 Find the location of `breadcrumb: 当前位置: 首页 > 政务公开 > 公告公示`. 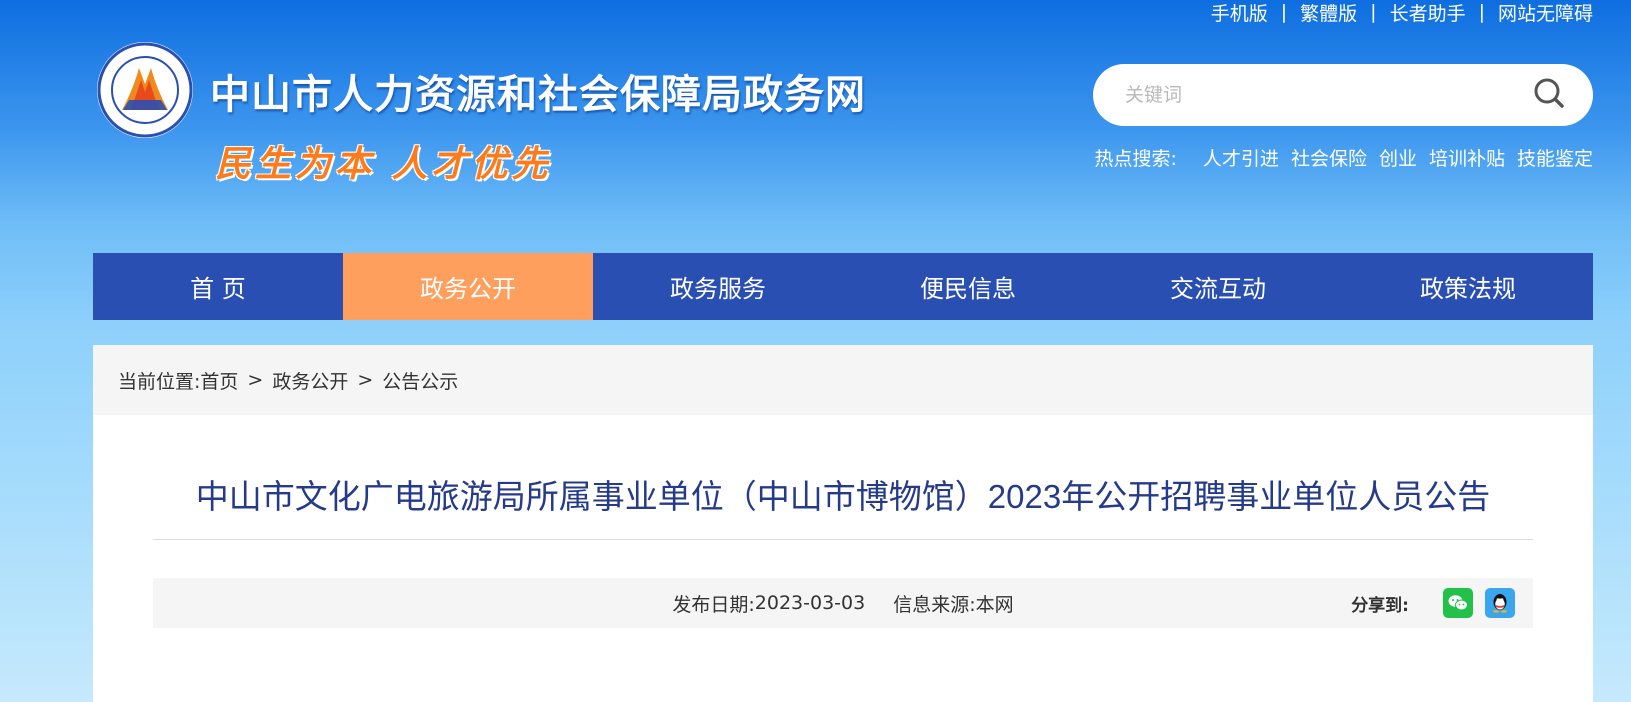

breadcrumb: 当前位置: 首页 > 政务公开 > 公告公示 is located at coordinates (843, 380).